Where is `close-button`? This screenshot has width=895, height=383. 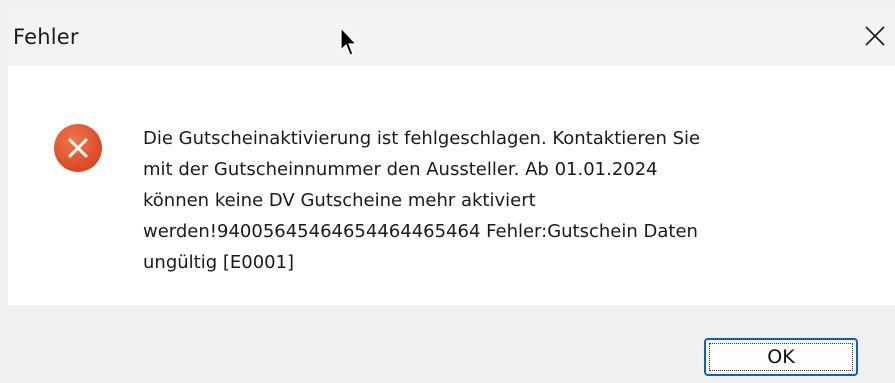 close-button is located at coordinates (875, 36).